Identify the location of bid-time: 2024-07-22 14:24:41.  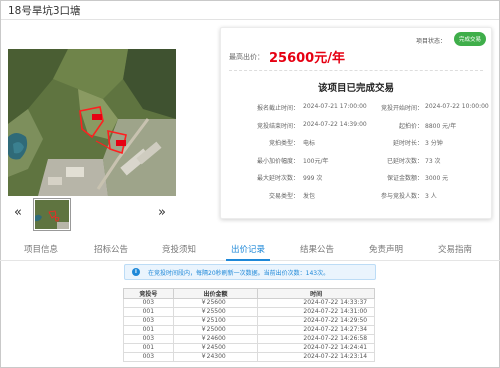
(316, 348).